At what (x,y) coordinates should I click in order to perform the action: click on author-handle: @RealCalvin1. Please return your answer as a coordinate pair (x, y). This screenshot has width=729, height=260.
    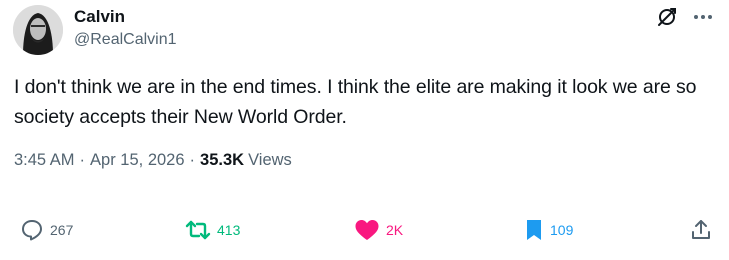
    Looking at the image, I should click on (125, 40).